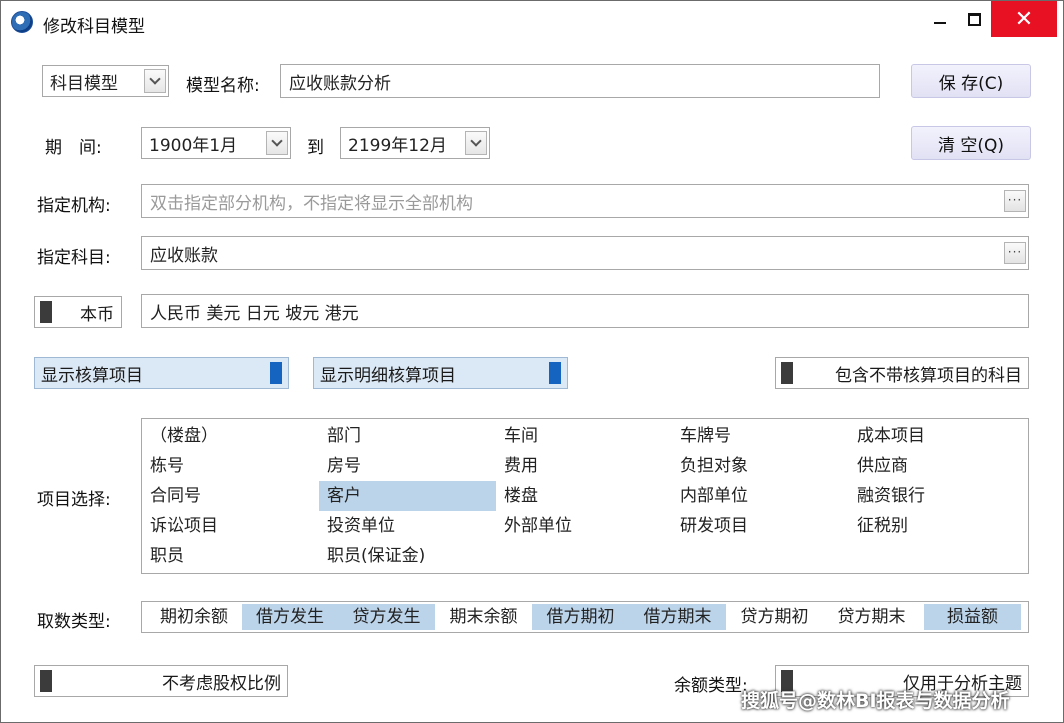  I want to click on close-icon: ✕, so click(1024, 19).